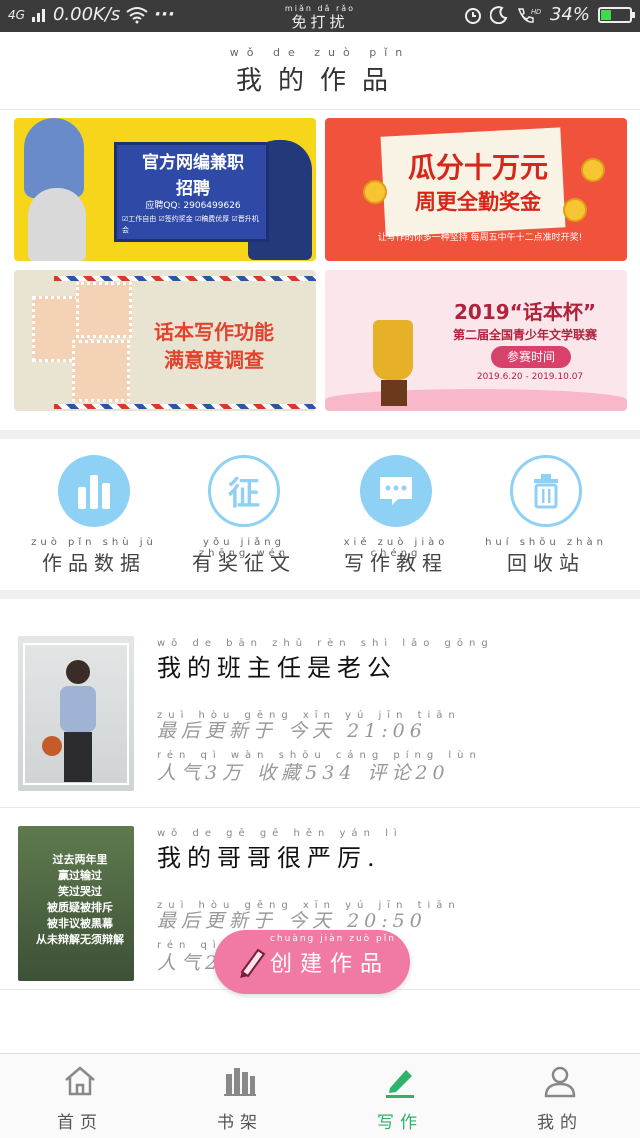 The height and width of the screenshot is (1138, 640). I want to click on create-work-button: chuàng jiàn zuò pǐn 创建作品, so click(312, 962).